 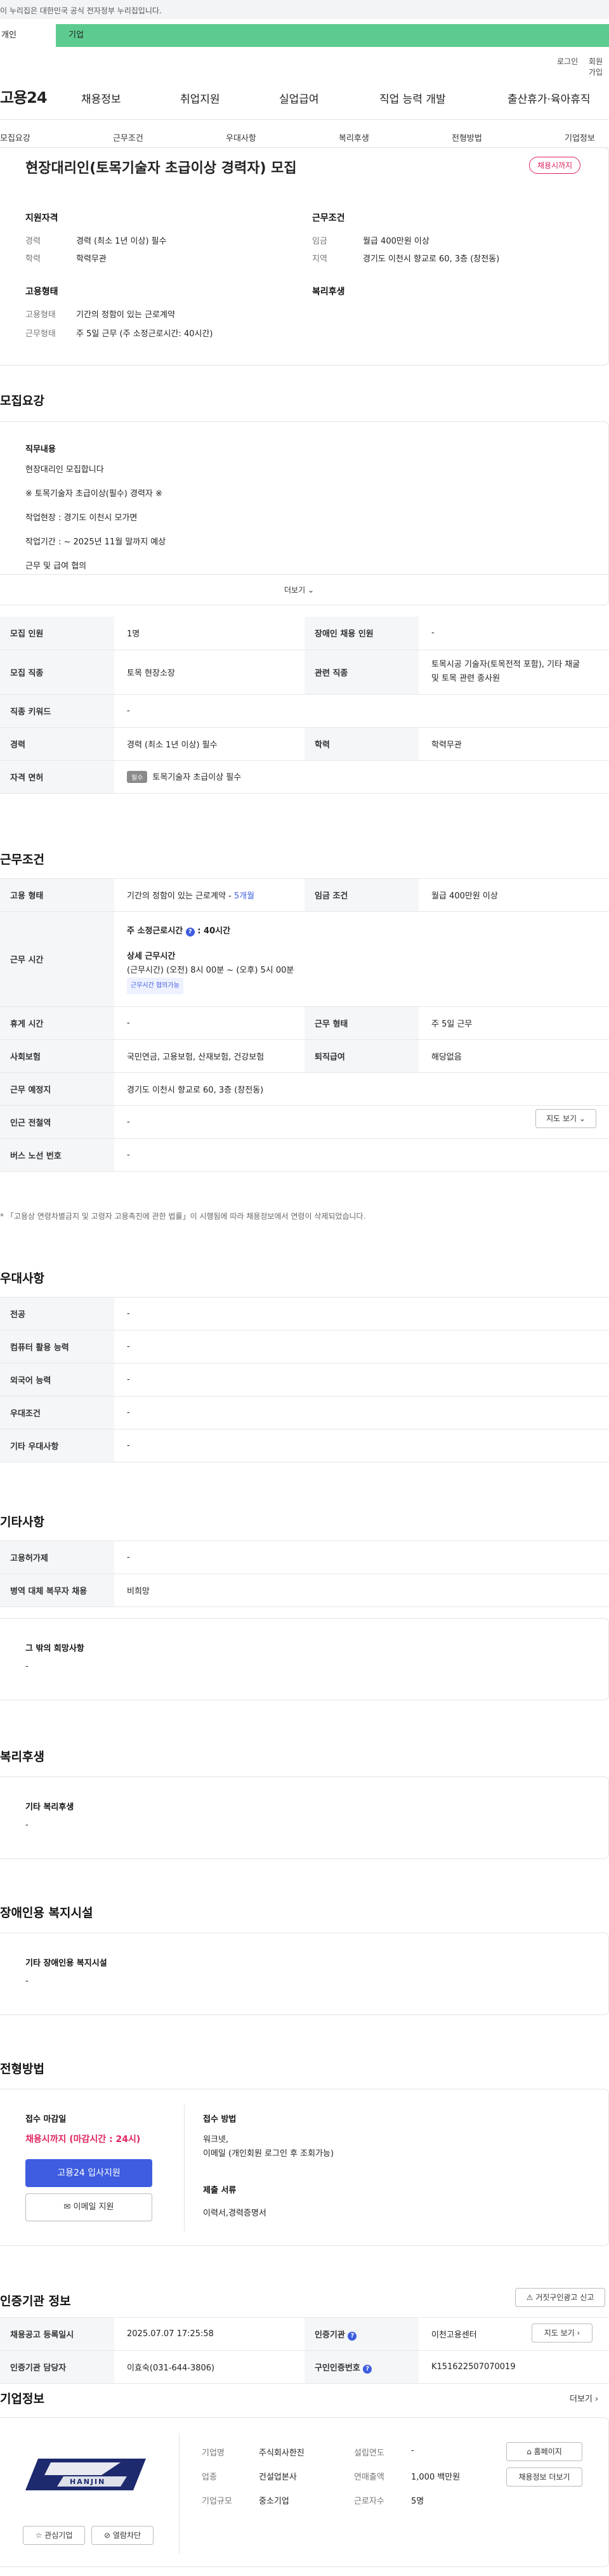 What do you see at coordinates (209, 633) in the screenshot?
I see `count-value: 1명` at bounding box center [209, 633].